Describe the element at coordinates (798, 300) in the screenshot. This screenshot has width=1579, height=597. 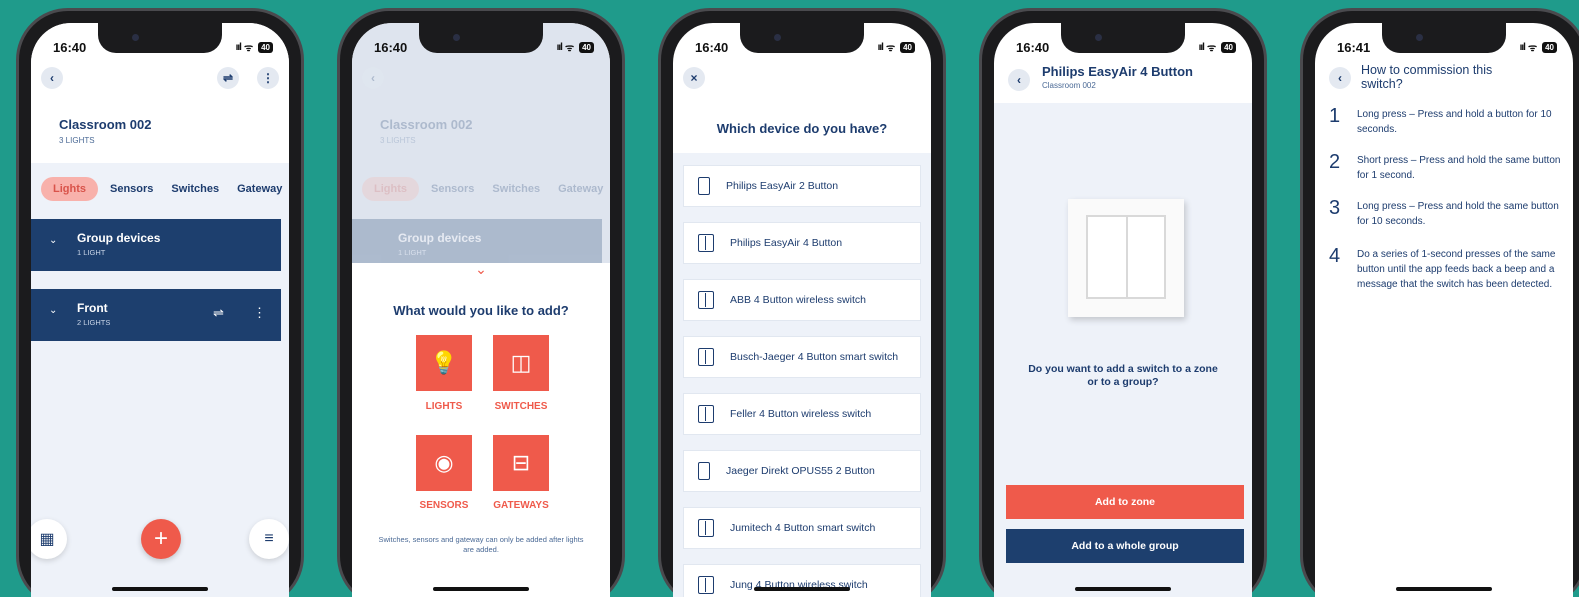
I see `device-name: ABB 4 Button wireless switch` at that location.